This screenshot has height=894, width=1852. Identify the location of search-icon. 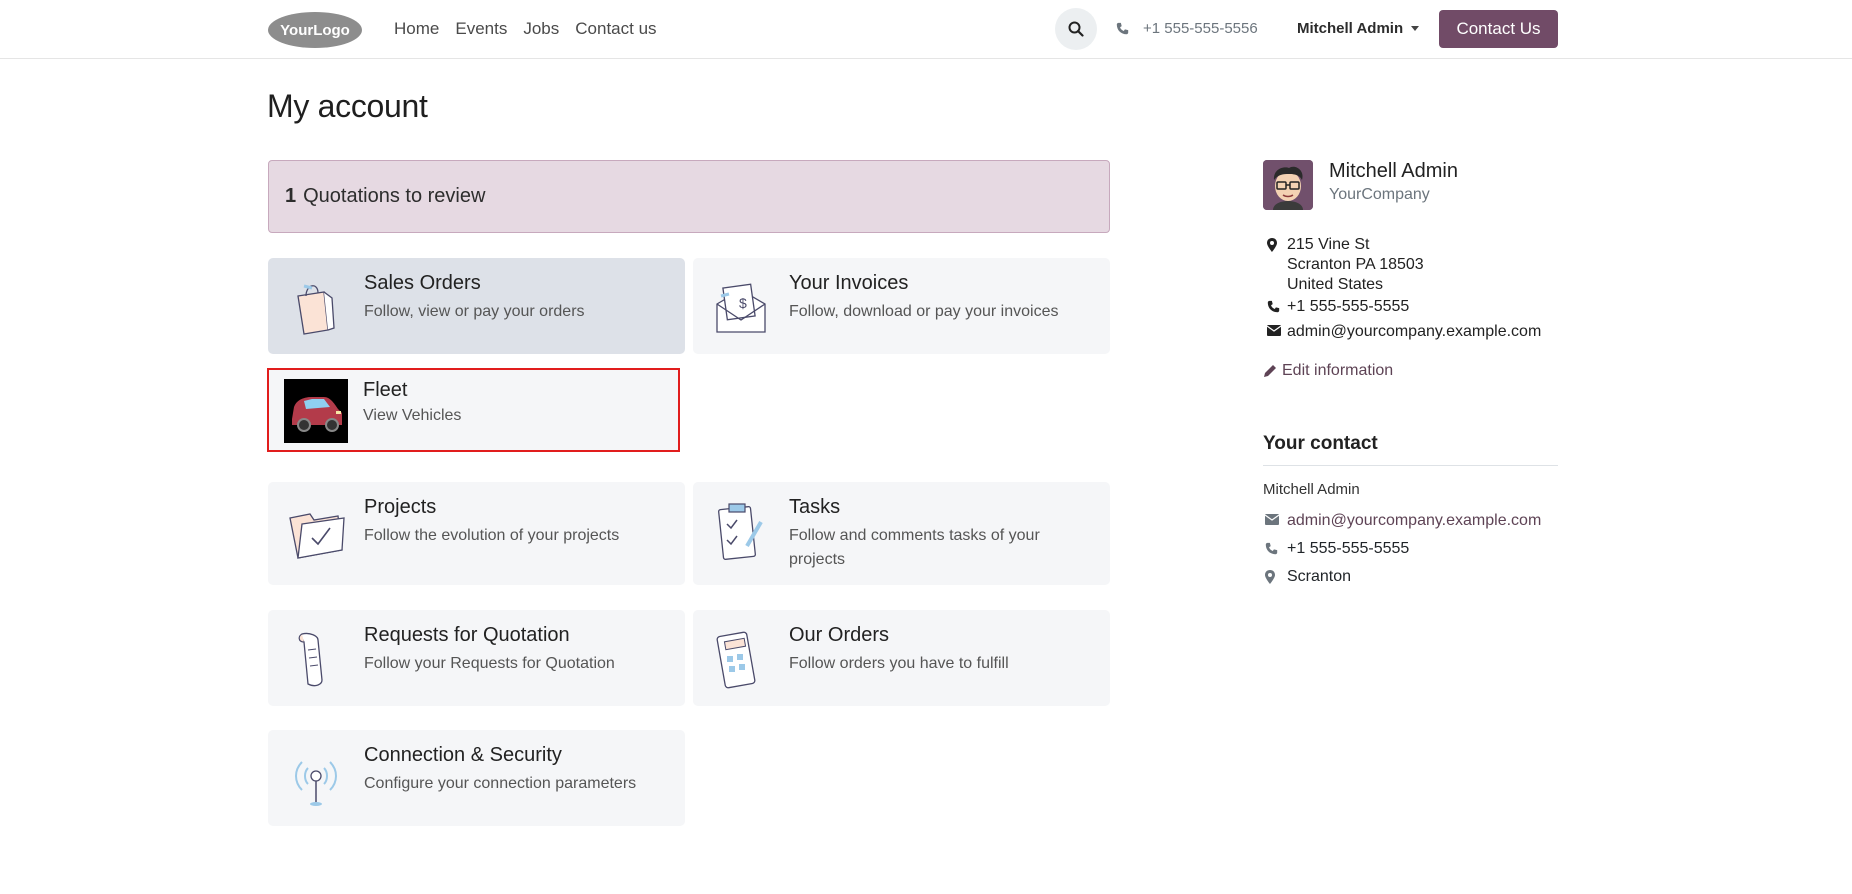
(1076, 29).